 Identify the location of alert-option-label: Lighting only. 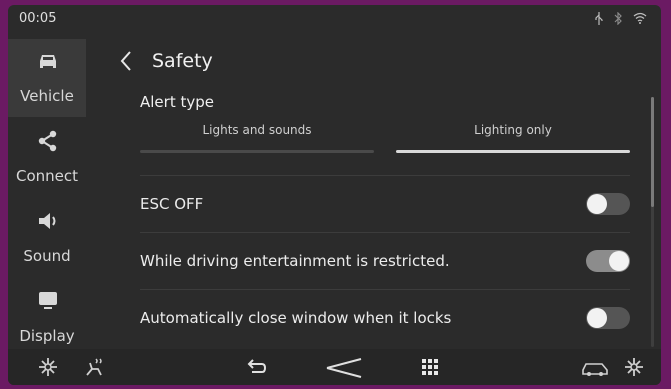
(513, 130).